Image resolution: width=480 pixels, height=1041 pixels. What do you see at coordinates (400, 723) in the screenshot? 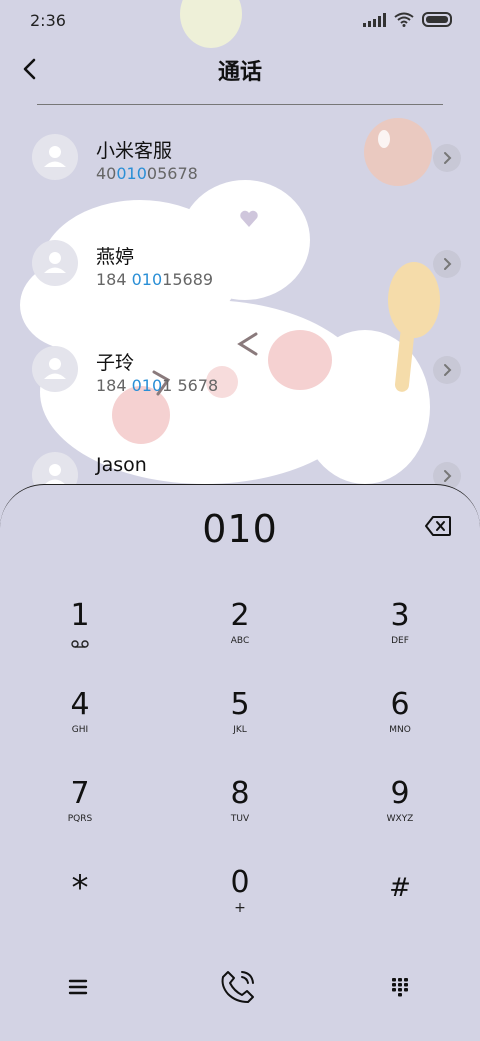
I see `key-6: 6 MNO` at bounding box center [400, 723].